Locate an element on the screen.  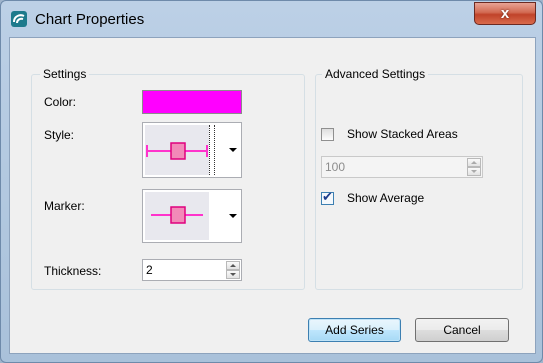
color-swatch is located at coordinates (192, 102).